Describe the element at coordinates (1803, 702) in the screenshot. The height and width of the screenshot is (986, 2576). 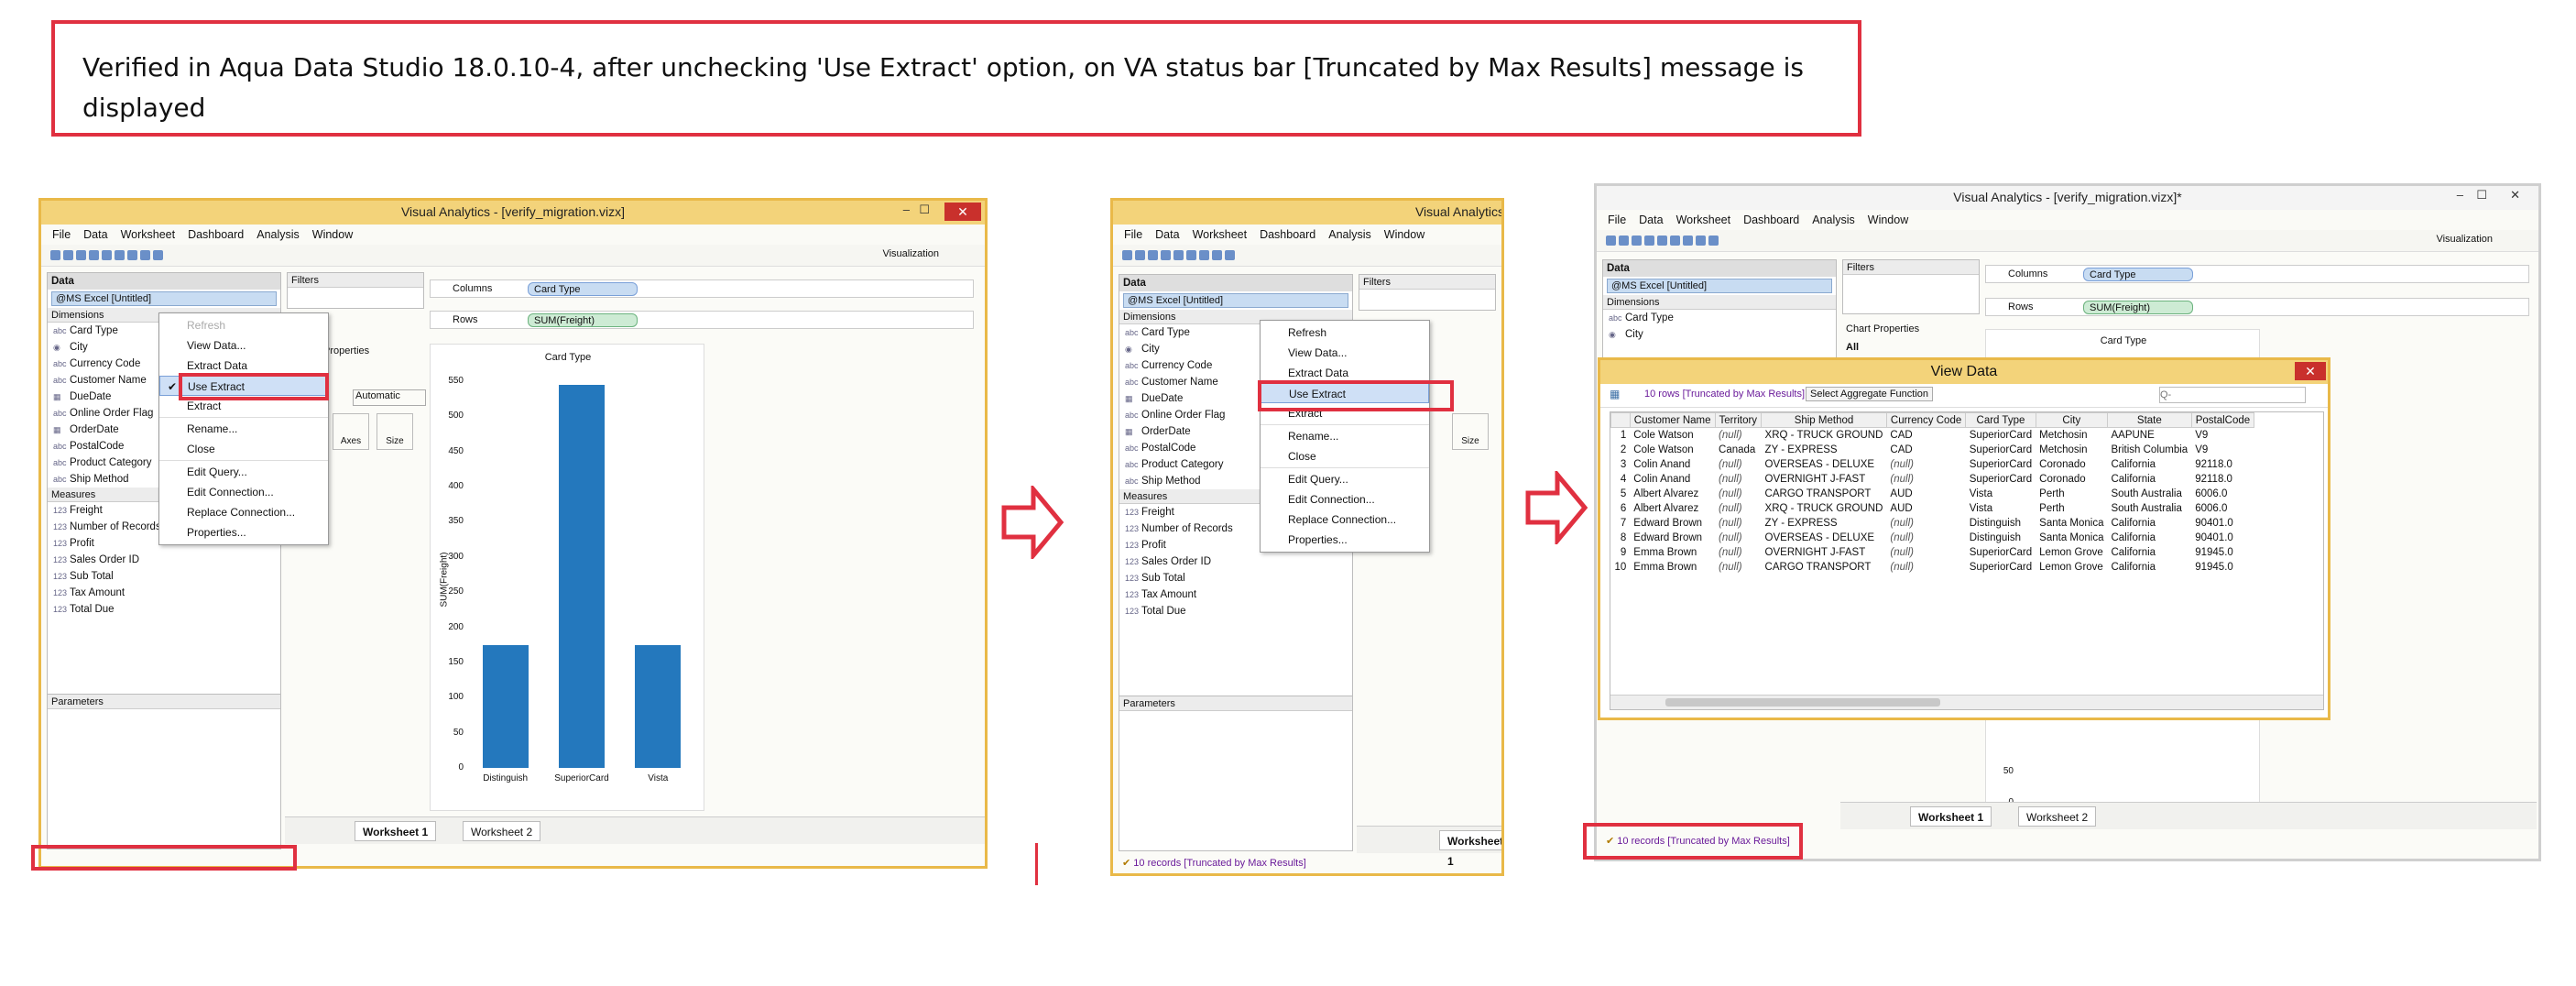
I see `scrollbar-thumb` at that location.